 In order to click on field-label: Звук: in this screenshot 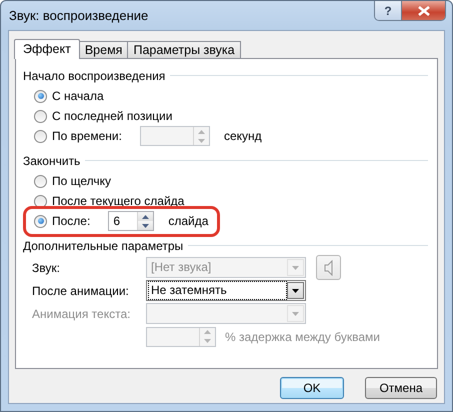, I will do `click(46, 267)`.